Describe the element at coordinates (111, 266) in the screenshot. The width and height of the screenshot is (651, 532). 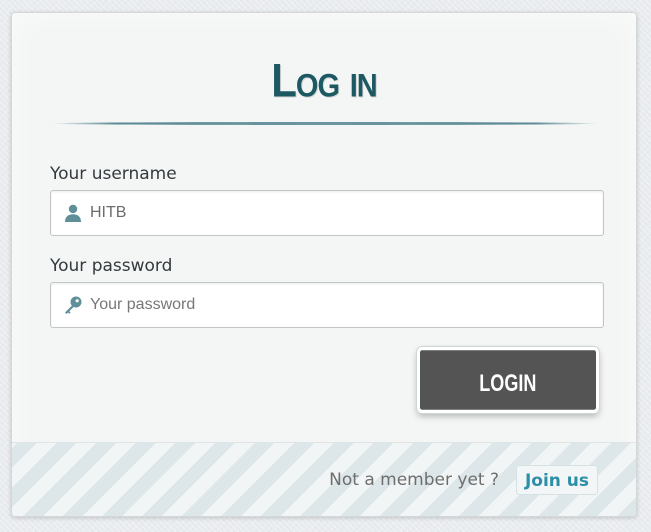
I see `password-label: Your password` at that location.